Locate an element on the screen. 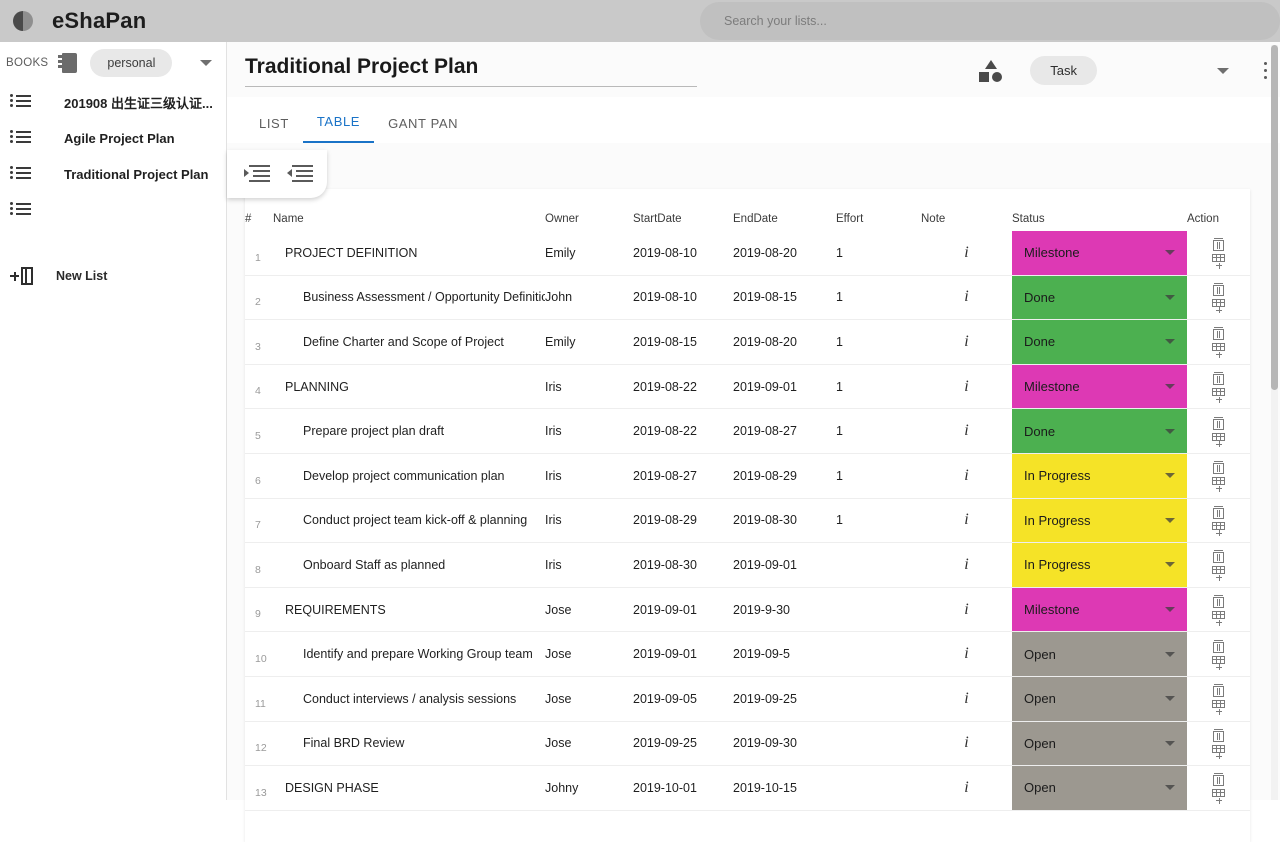  row-startdate: 2019-08-27 is located at coordinates (683, 475).